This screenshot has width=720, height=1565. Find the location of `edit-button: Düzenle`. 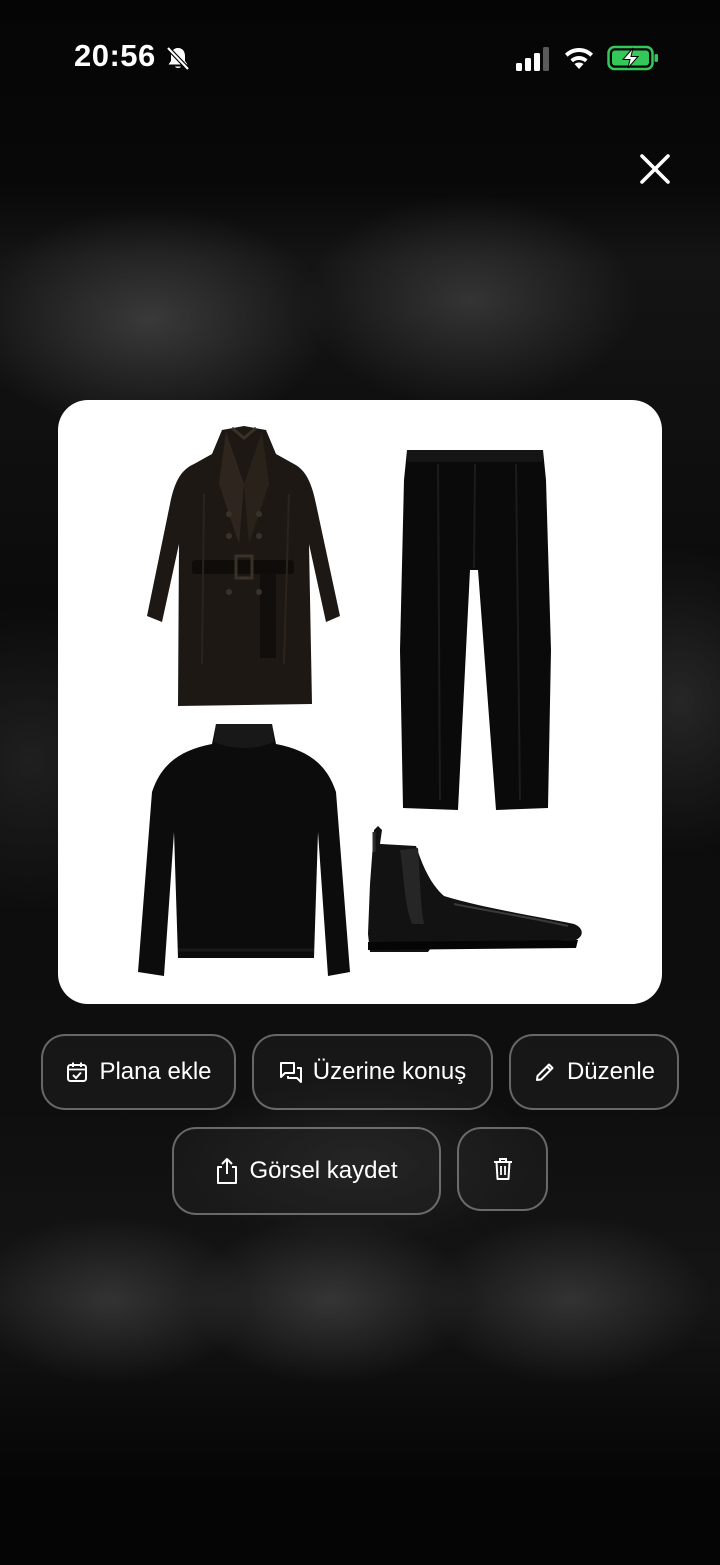

edit-button: Düzenle is located at coordinates (594, 1072).